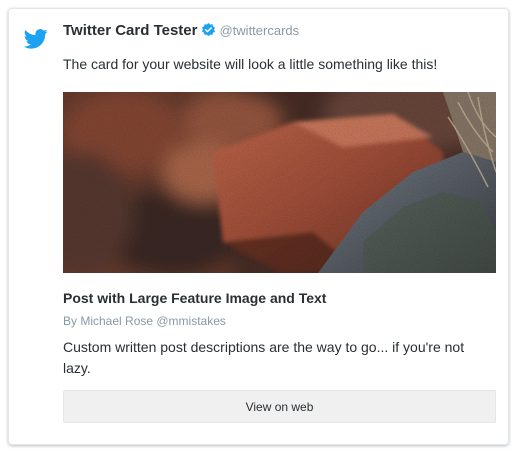 This screenshot has width=521, height=458. I want to click on tweet-header: Twitter Card Tester @twittercards, so click(181, 30).